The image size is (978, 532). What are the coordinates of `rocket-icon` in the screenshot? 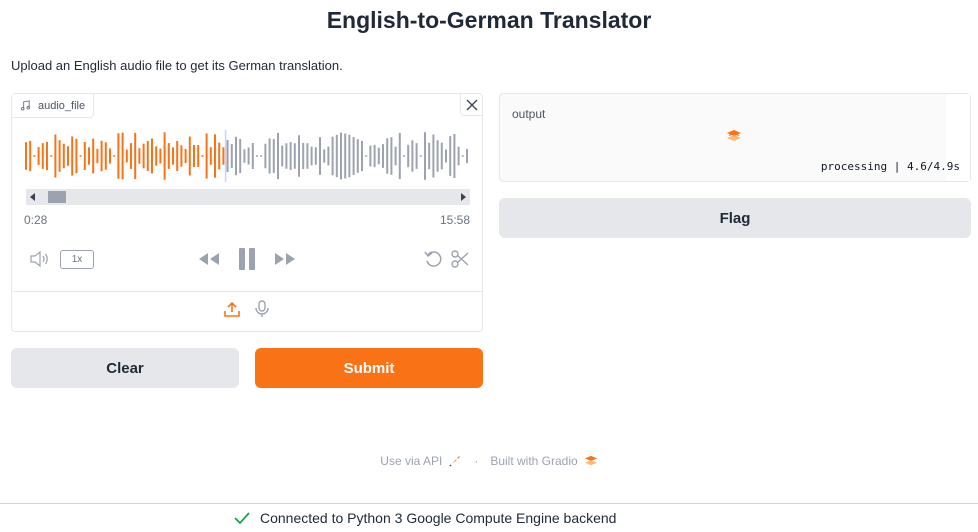 It's located at (455, 461).